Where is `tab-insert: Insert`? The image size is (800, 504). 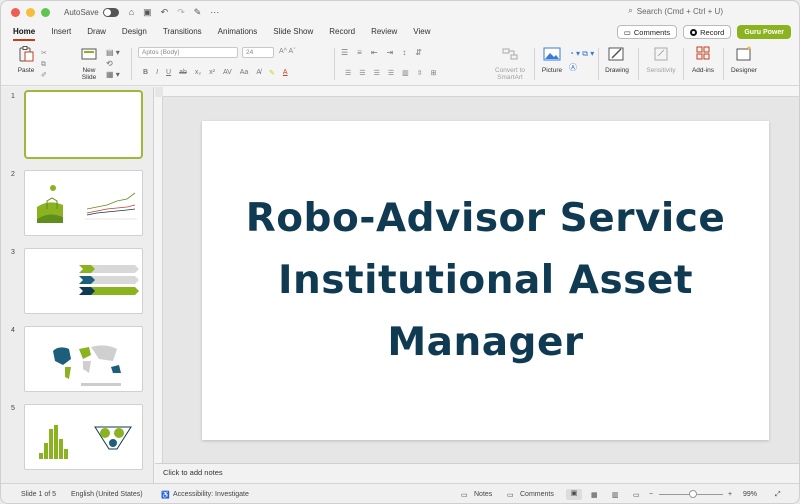
tab-insert: Insert is located at coordinates (61, 32).